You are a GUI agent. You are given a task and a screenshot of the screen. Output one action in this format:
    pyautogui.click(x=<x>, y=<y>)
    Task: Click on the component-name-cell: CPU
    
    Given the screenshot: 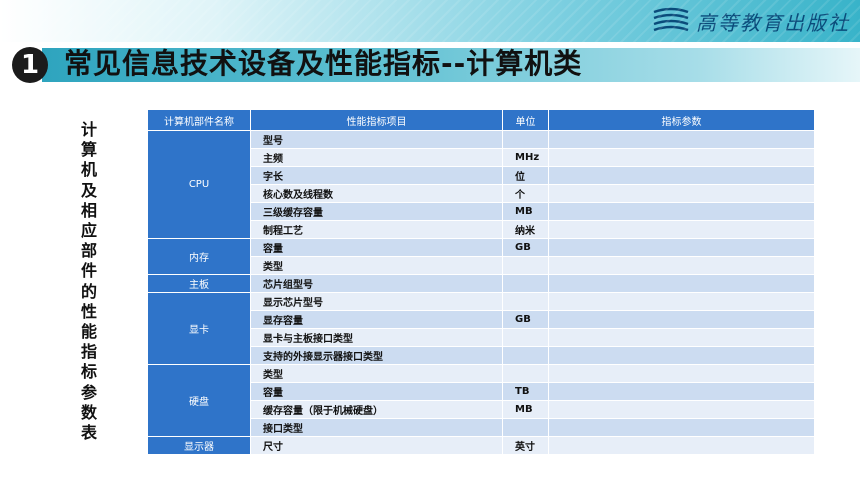 What is the action you would take?
    pyautogui.click(x=199, y=184)
    